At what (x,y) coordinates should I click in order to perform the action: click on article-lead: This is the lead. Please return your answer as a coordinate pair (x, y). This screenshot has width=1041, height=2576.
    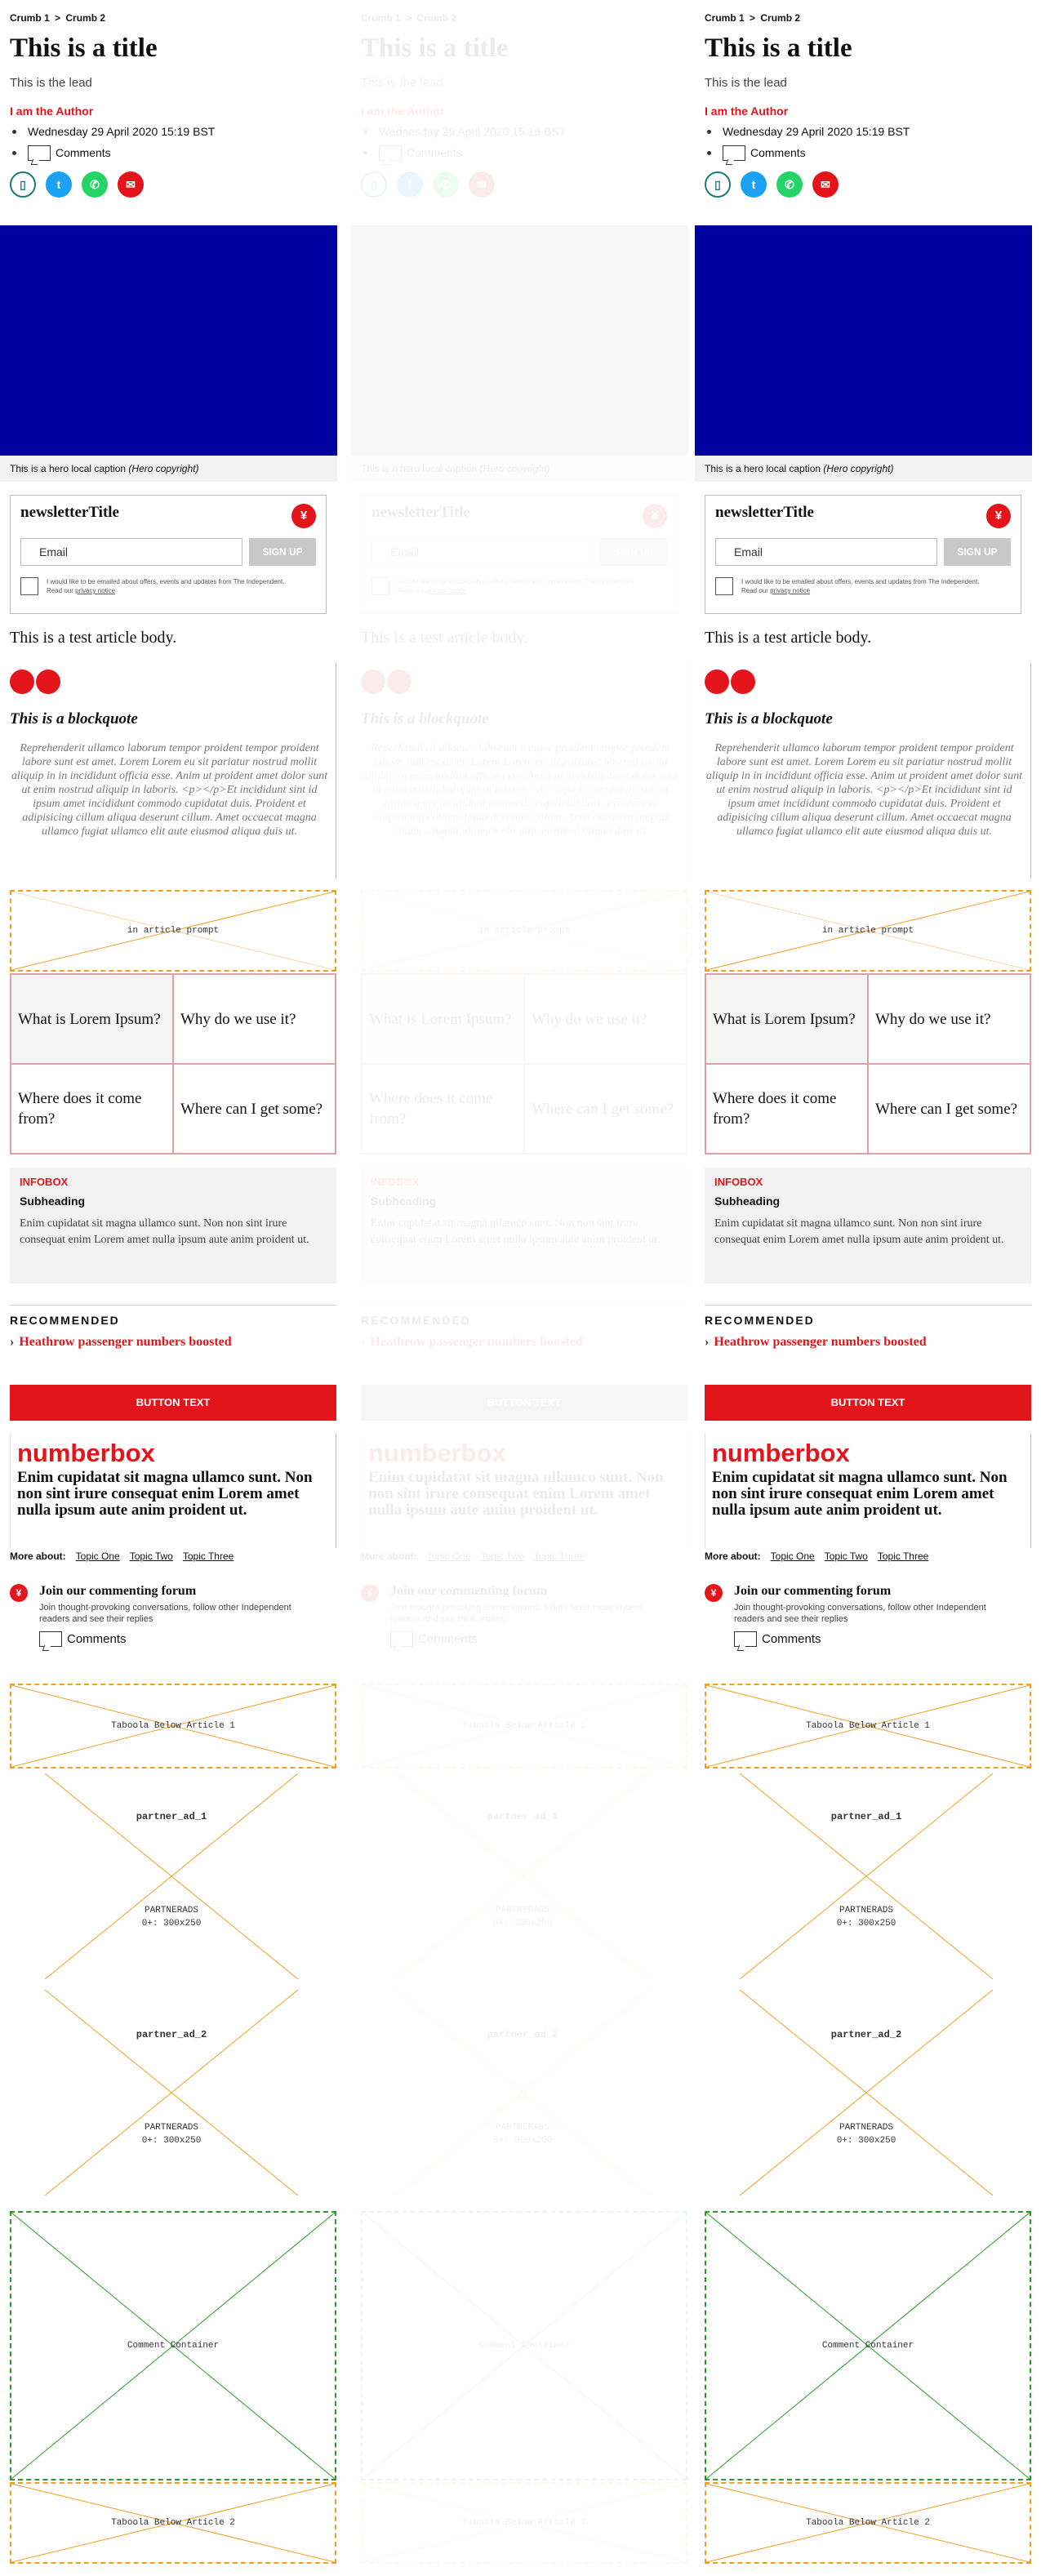
    Looking at the image, I should click on (402, 83).